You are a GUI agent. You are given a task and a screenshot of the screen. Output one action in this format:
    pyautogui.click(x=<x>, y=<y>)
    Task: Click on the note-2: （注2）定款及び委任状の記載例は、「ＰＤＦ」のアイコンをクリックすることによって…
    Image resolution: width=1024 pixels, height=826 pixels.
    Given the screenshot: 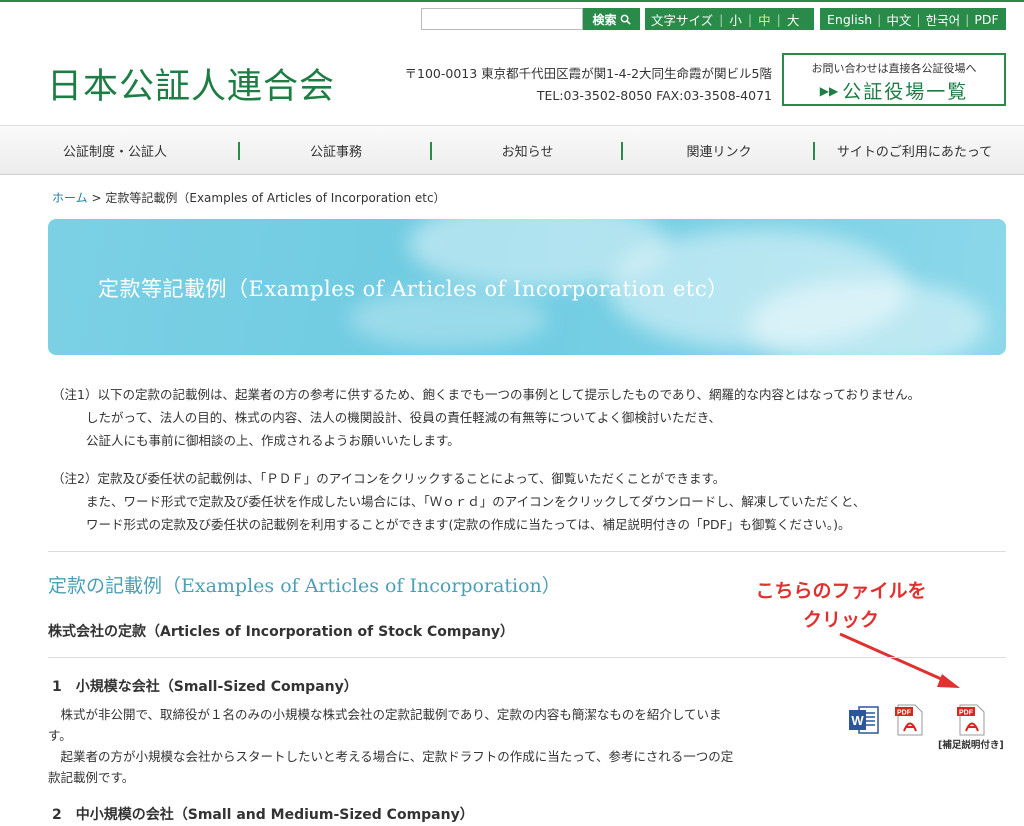 What is the action you would take?
    pyautogui.click(x=458, y=501)
    